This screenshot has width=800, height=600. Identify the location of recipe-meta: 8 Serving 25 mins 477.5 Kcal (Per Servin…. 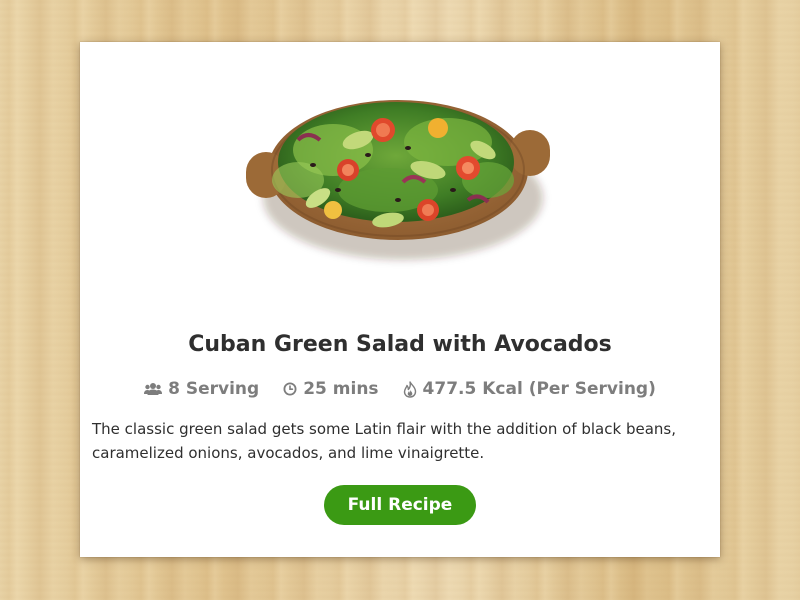
(400, 389).